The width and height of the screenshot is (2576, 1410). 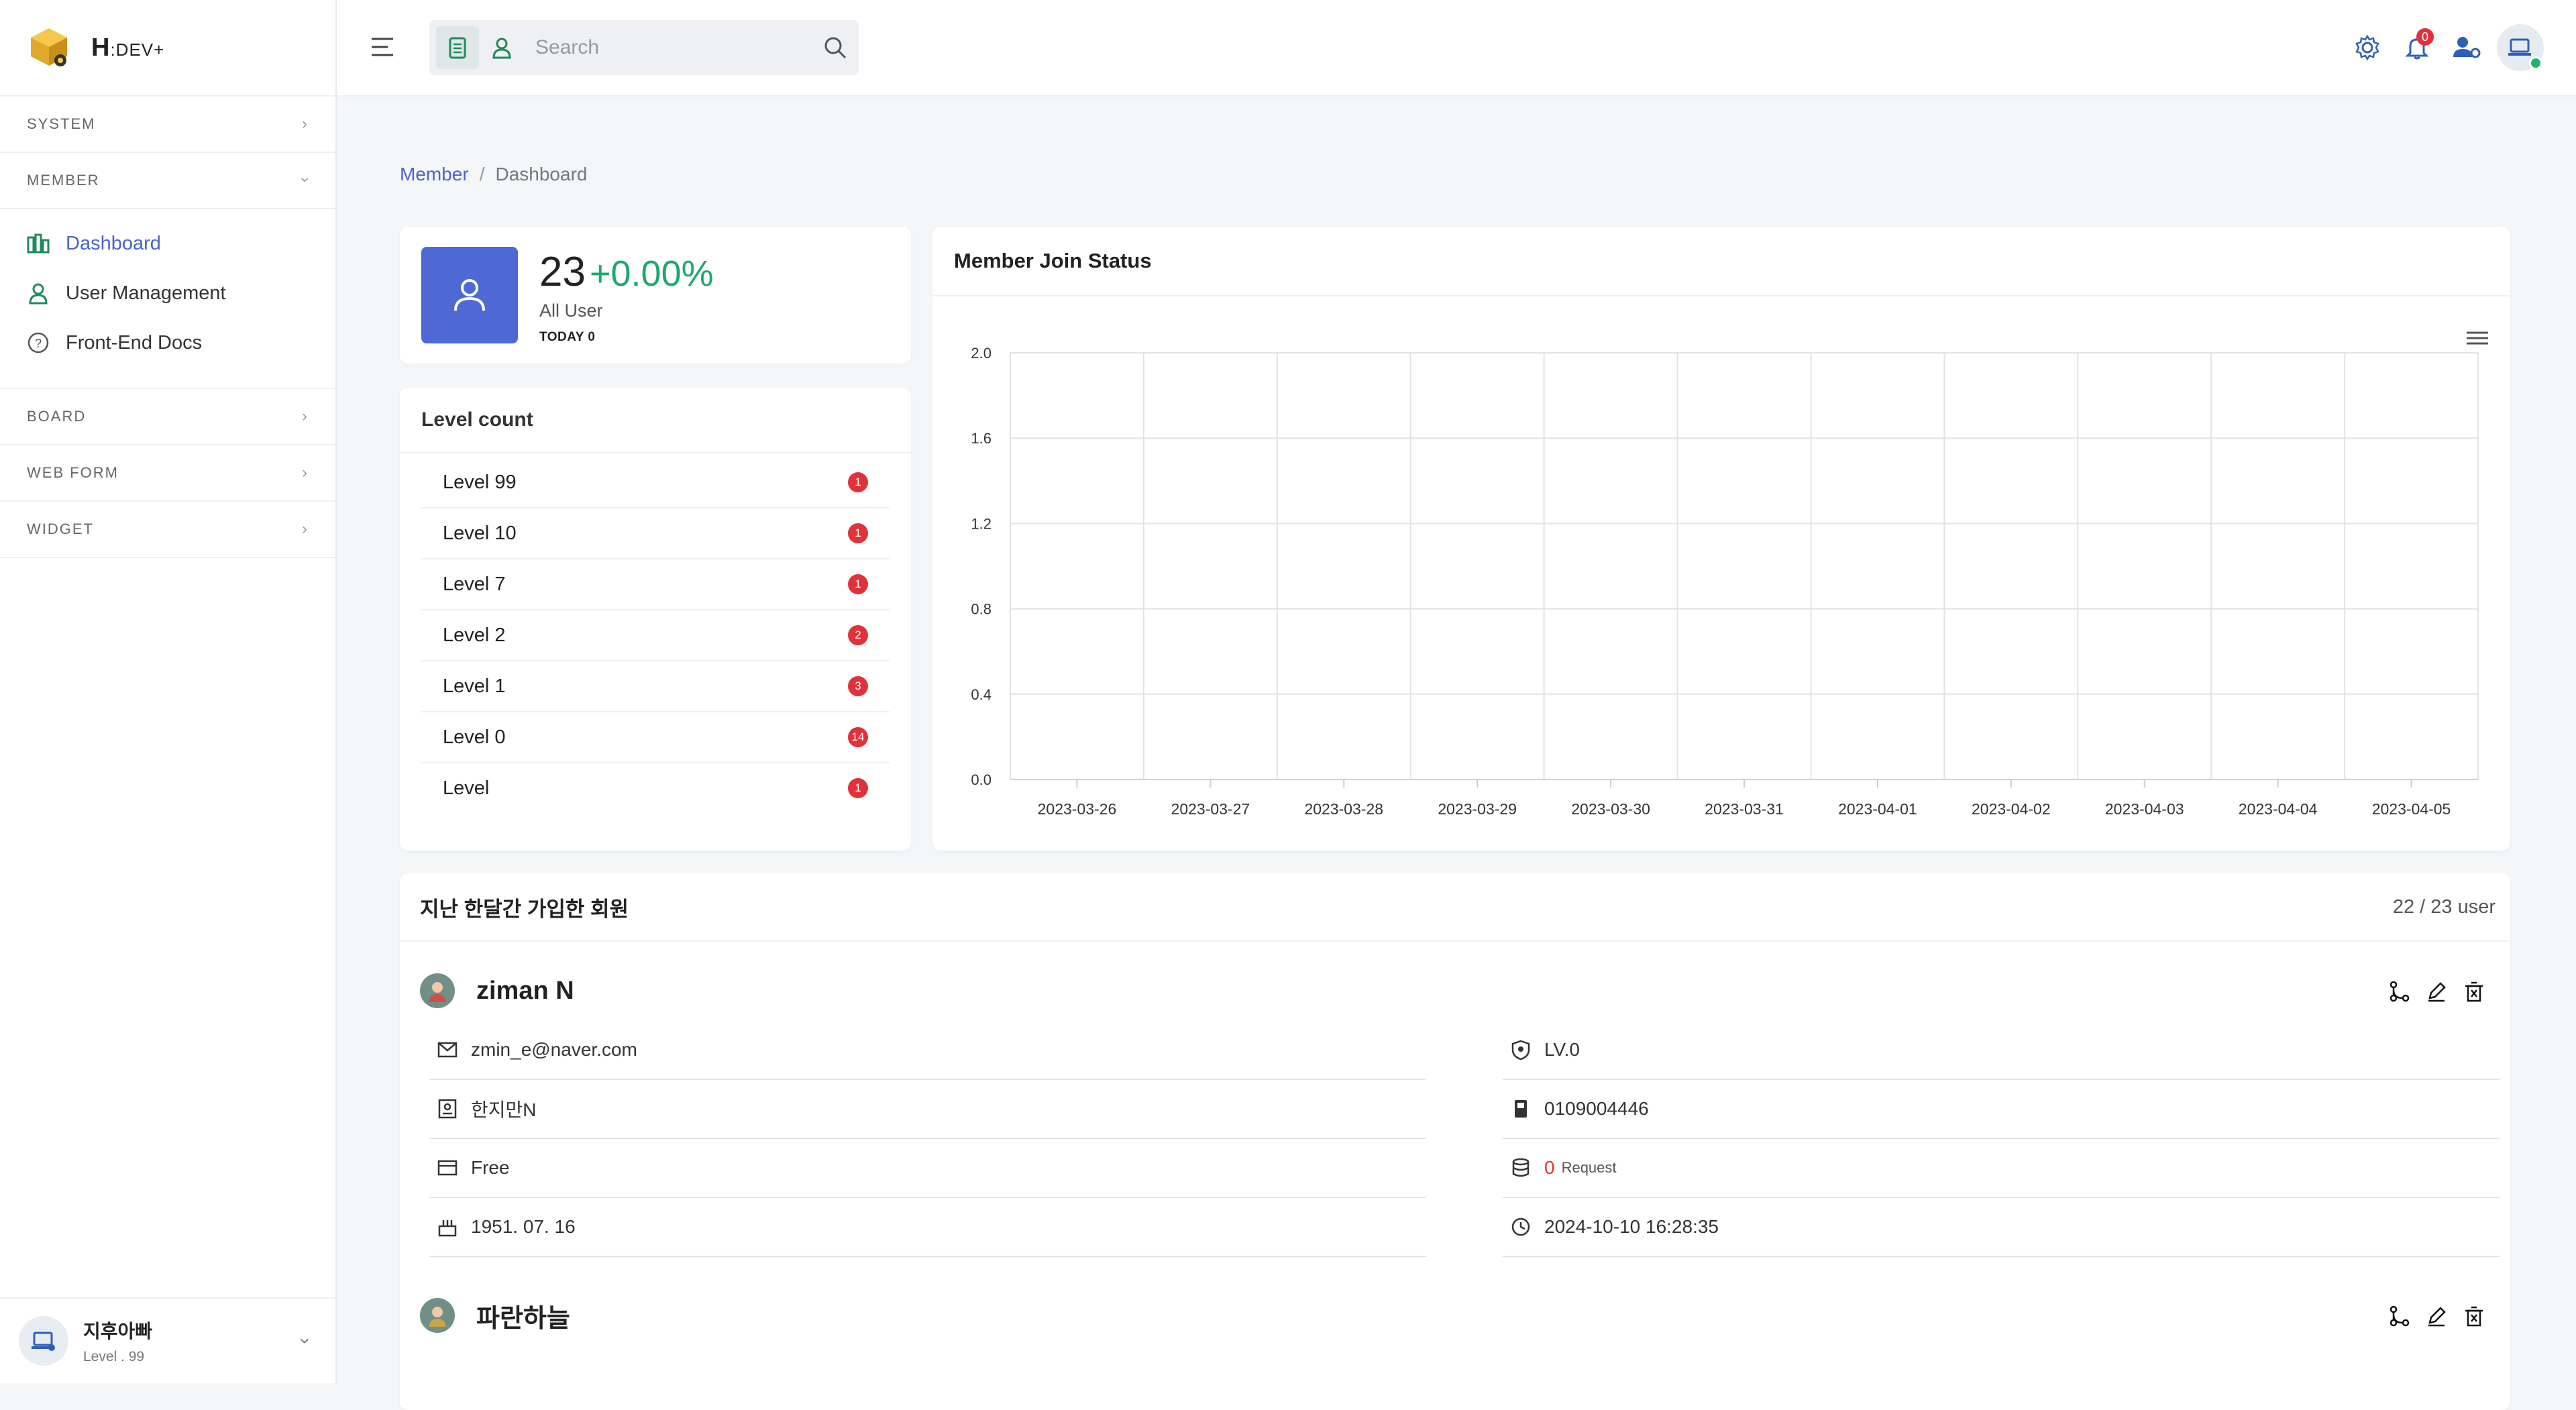 What do you see at coordinates (474, 737) in the screenshot?
I see `level-label: Level 0` at bounding box center [474, 737].